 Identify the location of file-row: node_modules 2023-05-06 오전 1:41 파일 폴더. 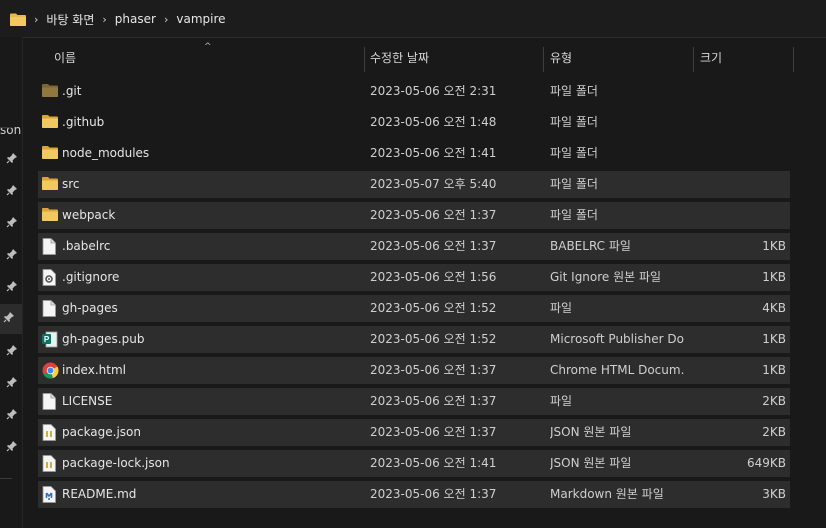
(414, 153).